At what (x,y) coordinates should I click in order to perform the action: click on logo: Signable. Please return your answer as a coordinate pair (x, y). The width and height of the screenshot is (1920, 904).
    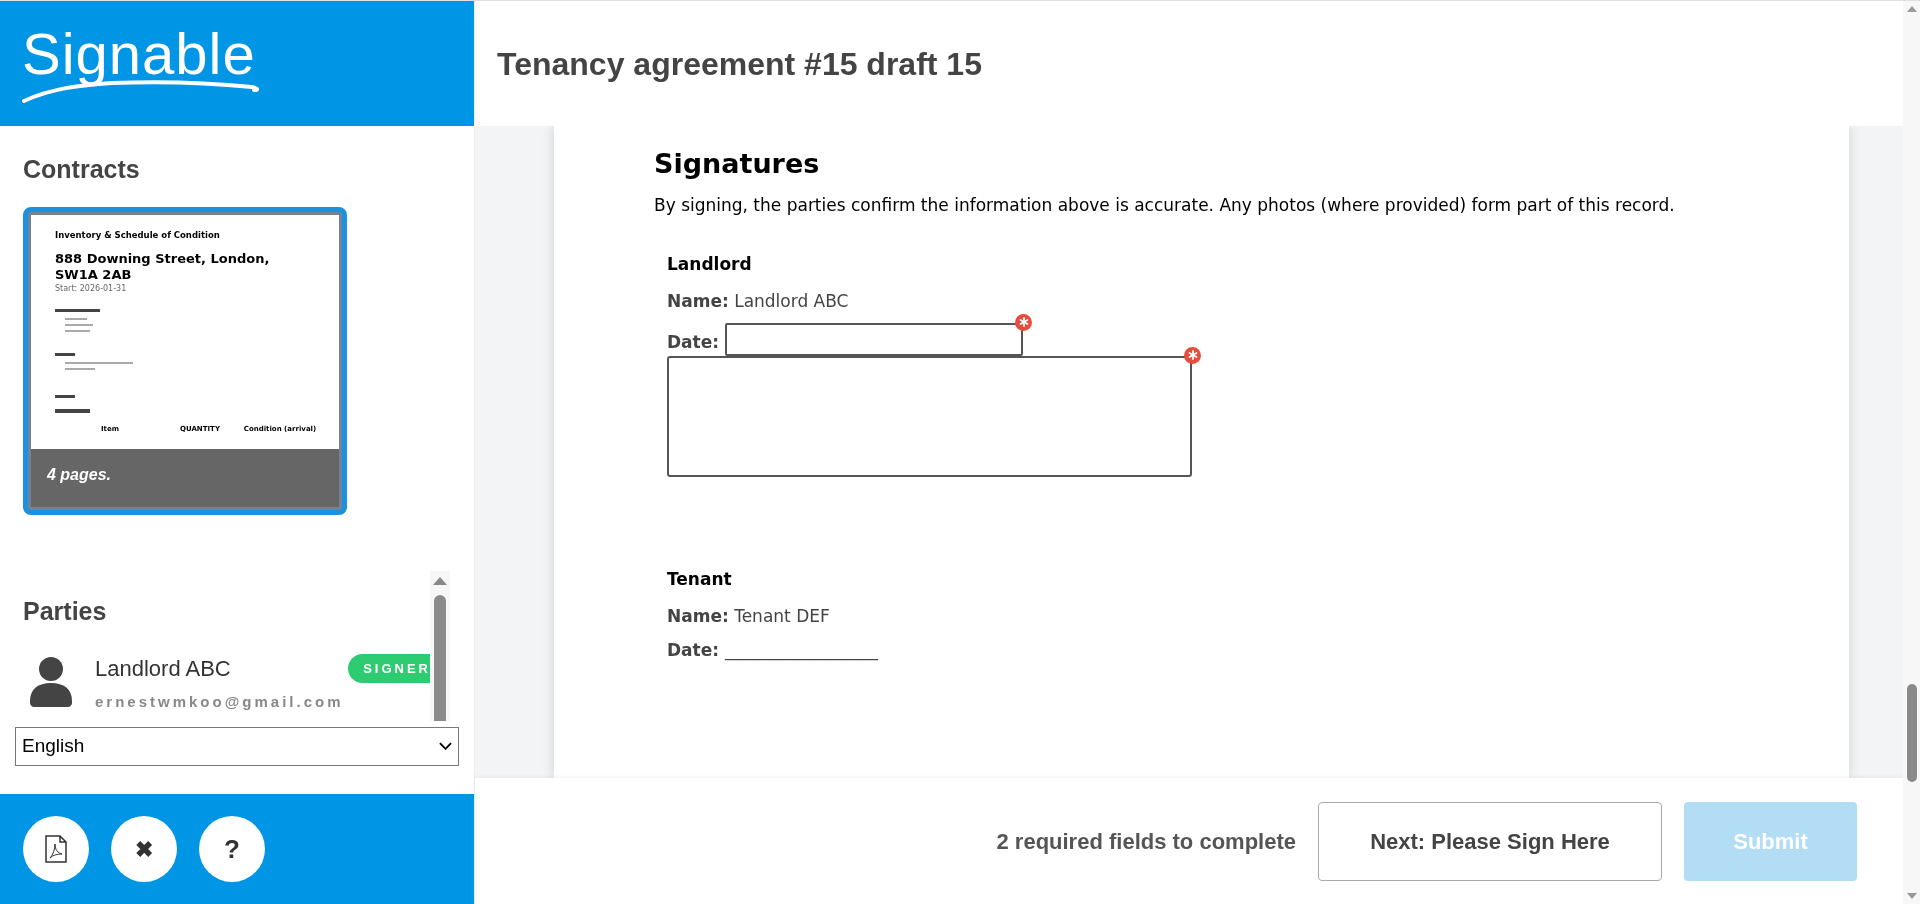
    Looking at the image, I should click on (144, 63).